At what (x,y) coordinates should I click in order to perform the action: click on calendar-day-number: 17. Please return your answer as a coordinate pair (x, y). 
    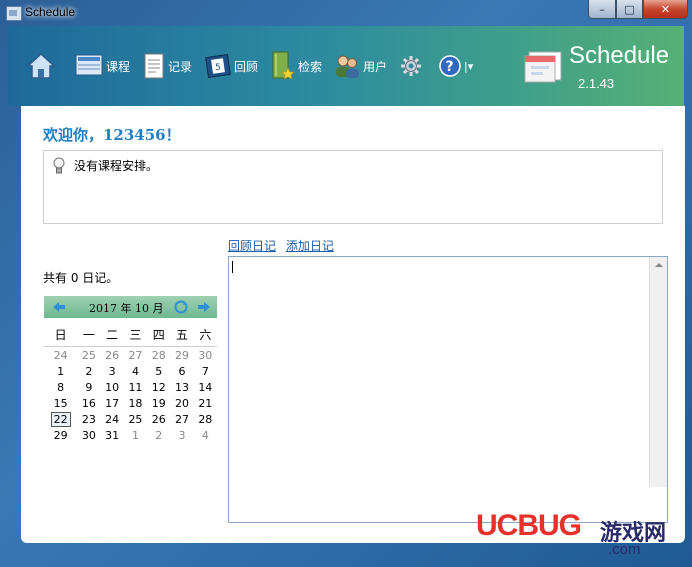
    Looking at the image, I should click on (112, 403).